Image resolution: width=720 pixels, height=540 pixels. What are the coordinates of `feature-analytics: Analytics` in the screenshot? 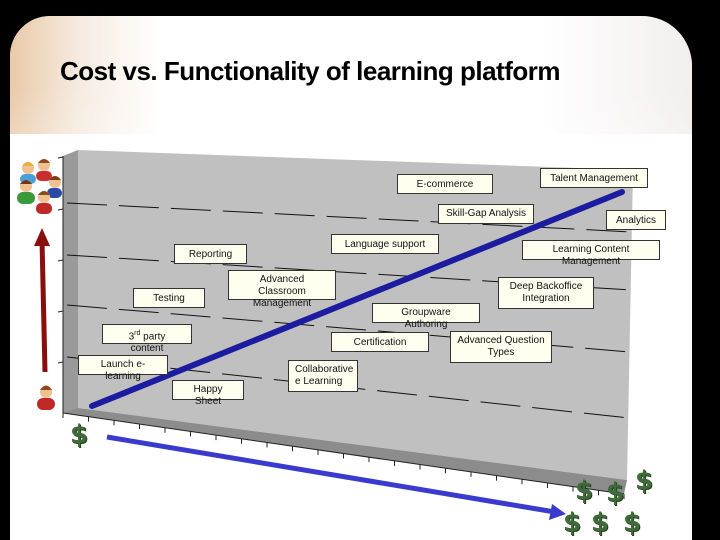 It's located at (636, 220).